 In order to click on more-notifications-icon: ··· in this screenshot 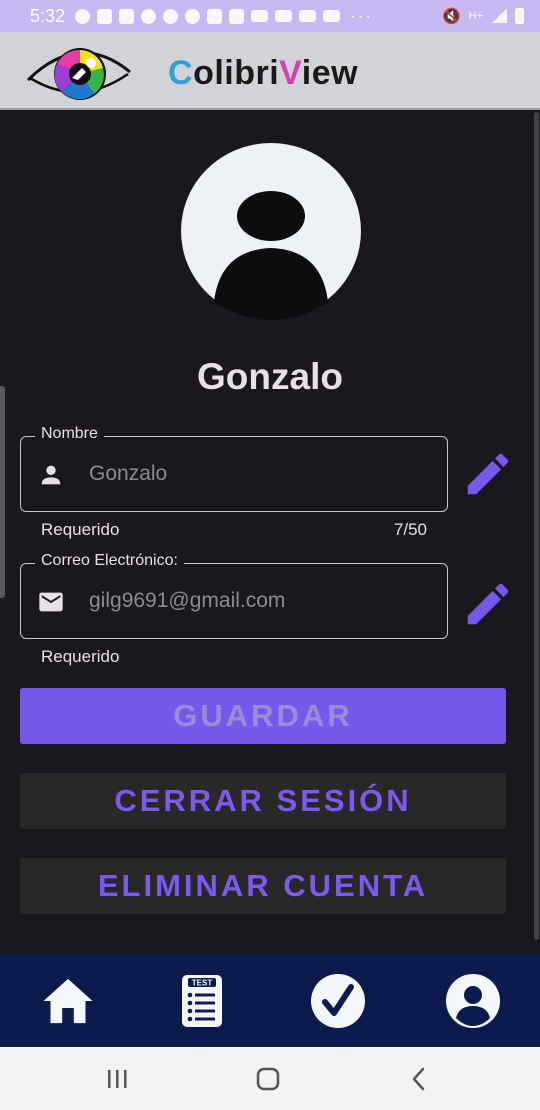, I will do `click(362, 15)`.